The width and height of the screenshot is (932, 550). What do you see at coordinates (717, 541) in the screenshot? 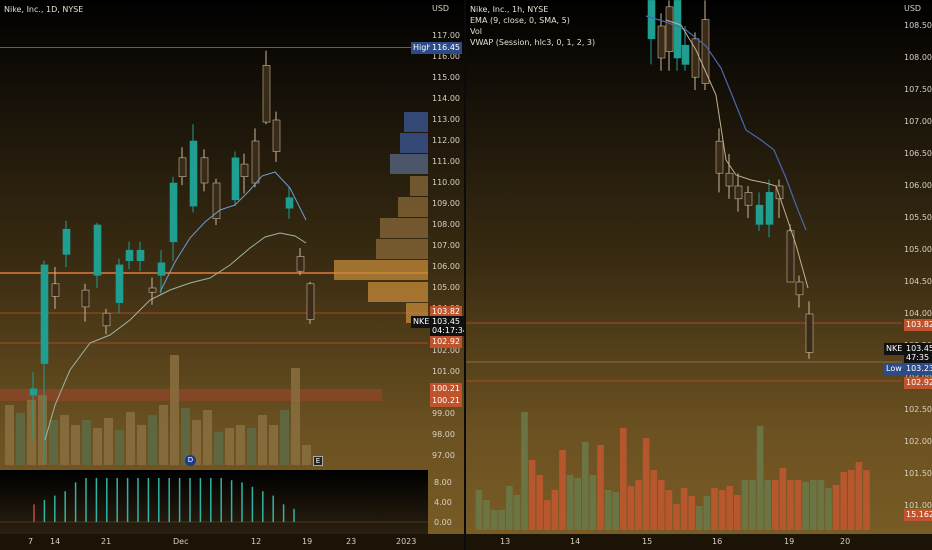
I see `time-label: 16` at bounding box center [717, 541].